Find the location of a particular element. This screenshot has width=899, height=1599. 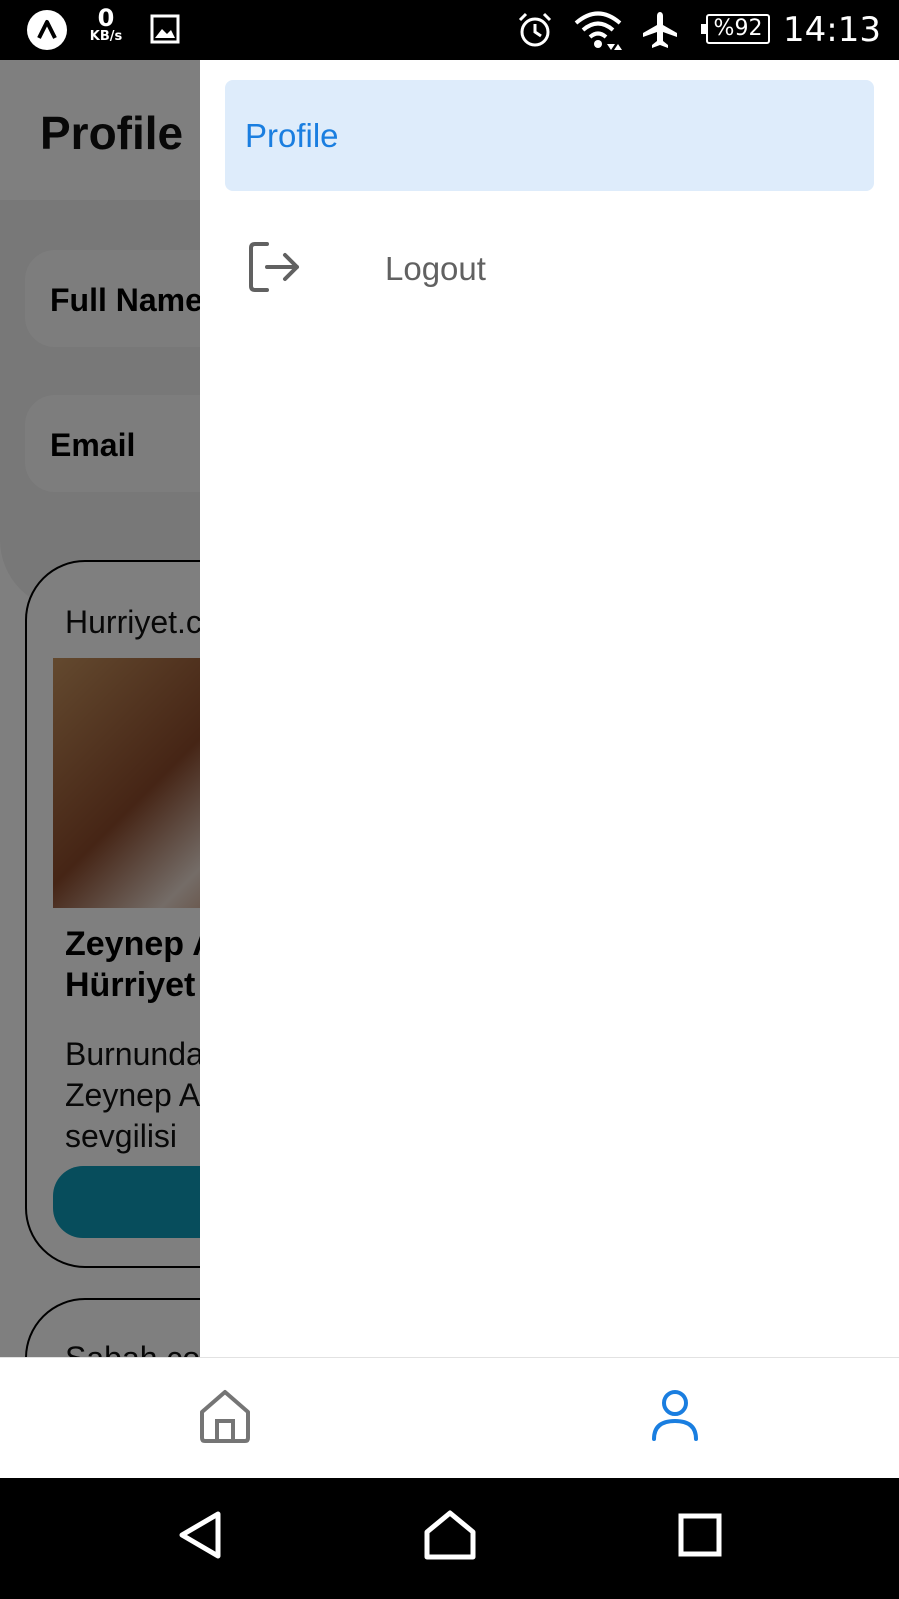

drawer-item-label: Logout is located at coordinates (435, 268).